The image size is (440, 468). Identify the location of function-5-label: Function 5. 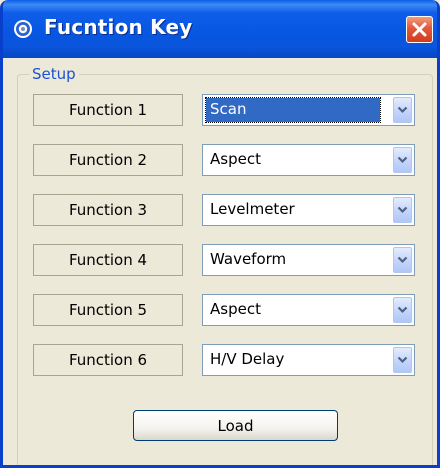
(108, 310).